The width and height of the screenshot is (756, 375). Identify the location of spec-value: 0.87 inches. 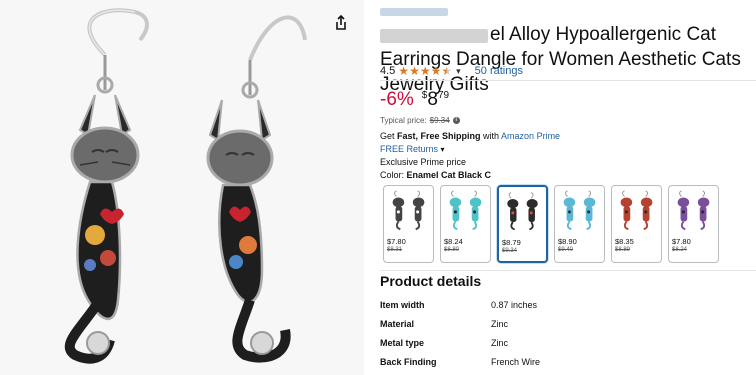
(514, 305).